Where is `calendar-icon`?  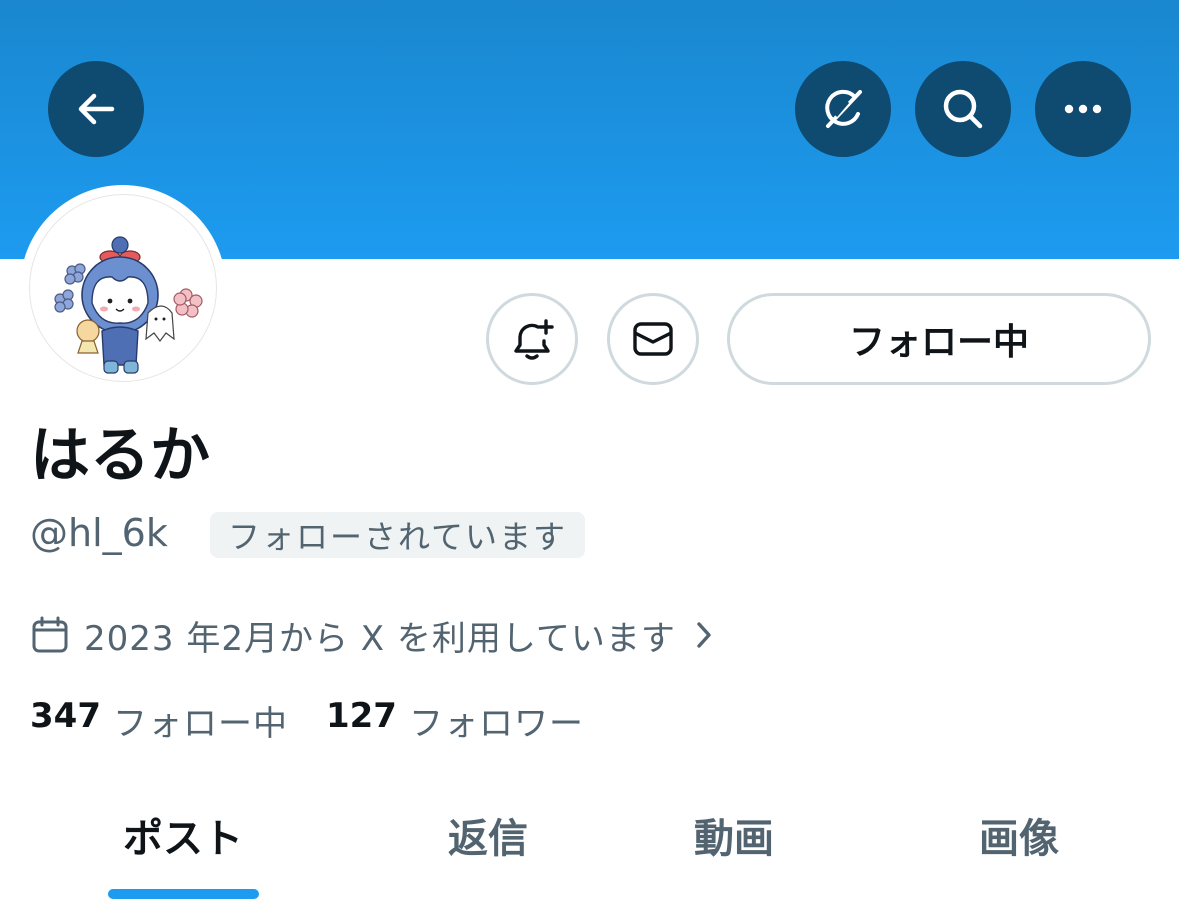 calendar-icon is located at coordinates (50, 634).